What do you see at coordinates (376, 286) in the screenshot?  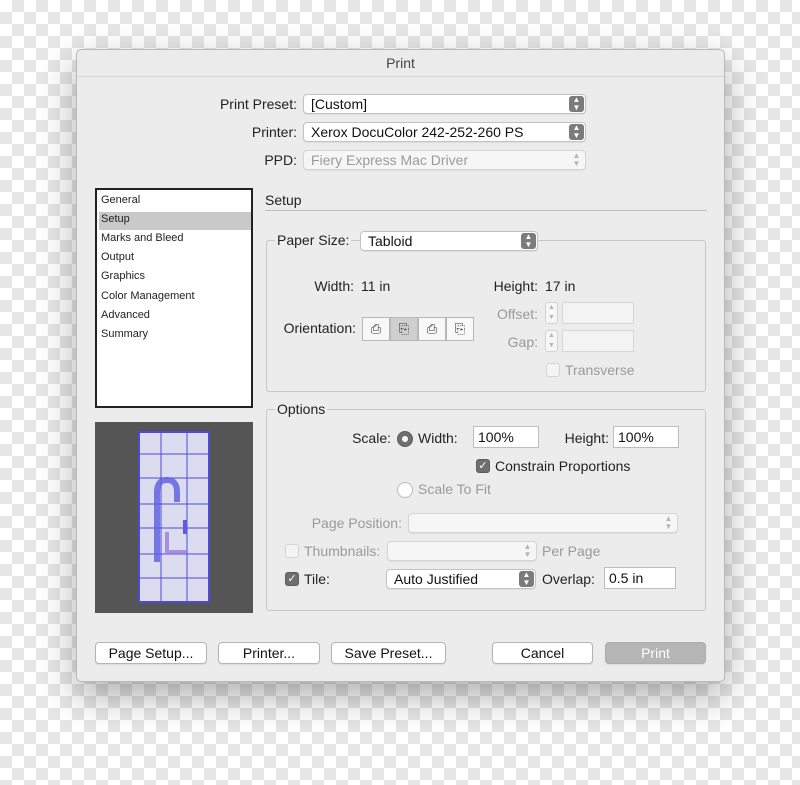 I see `paper-width-value: 11 in` at bounding box center [376, 286].